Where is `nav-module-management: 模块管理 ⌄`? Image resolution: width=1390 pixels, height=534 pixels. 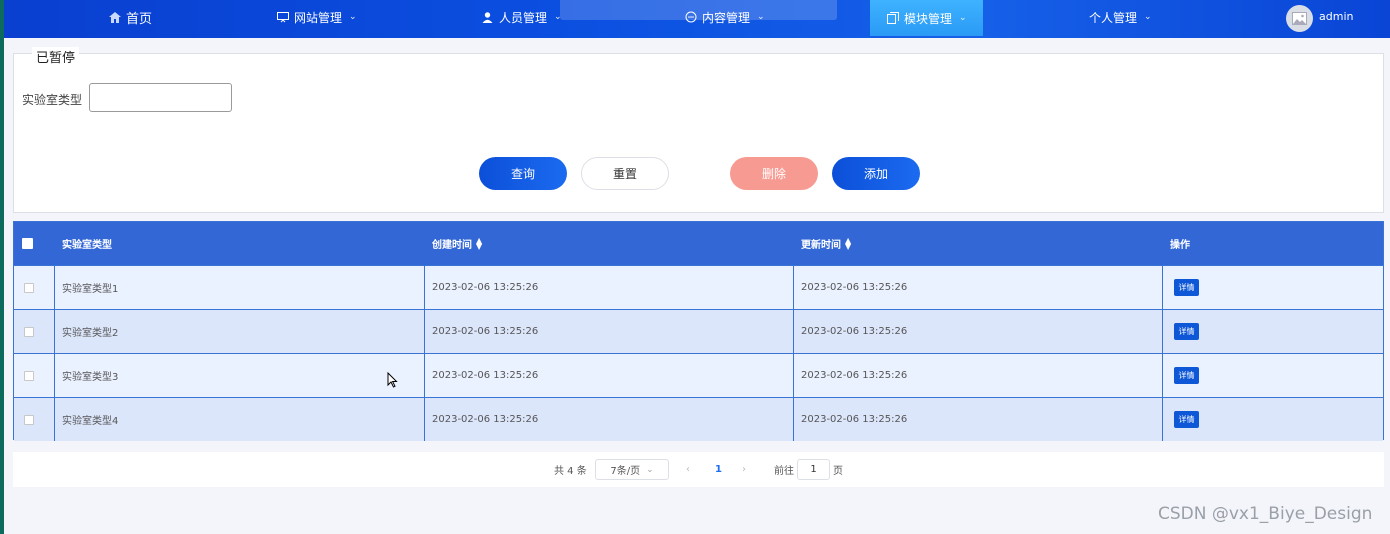
nav-module-management: 模块管理 ⌄ is located at coordinates (926, 18).